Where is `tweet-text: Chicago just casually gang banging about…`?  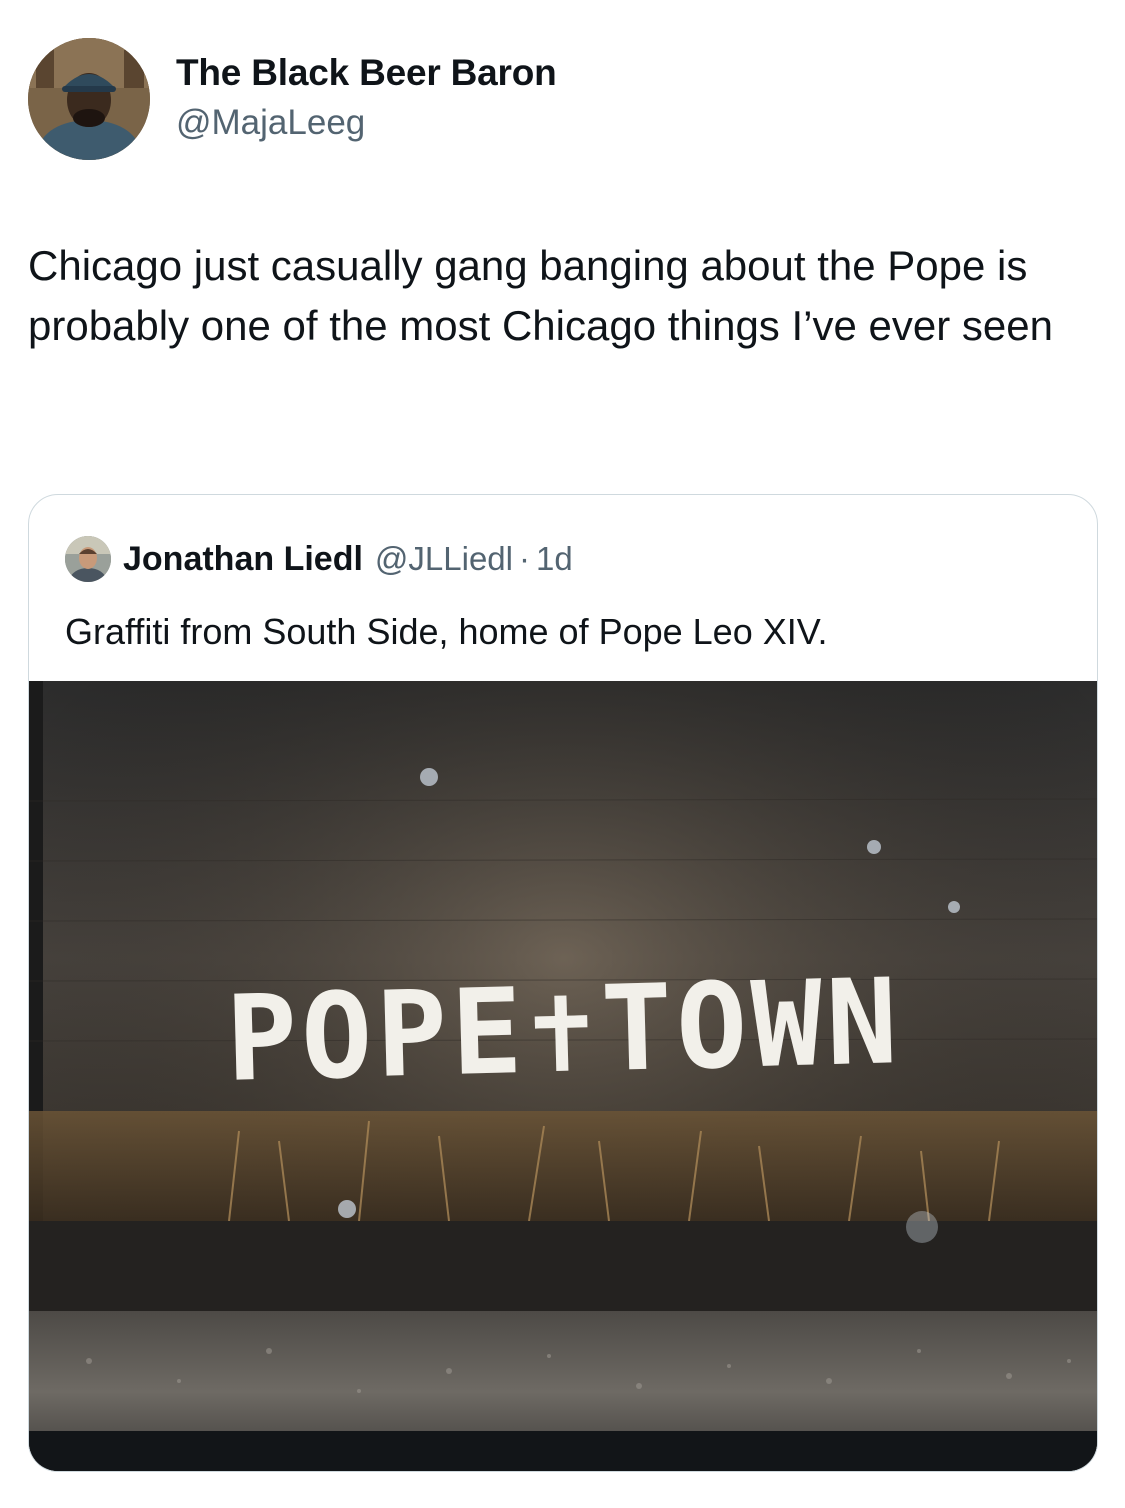
tweet-text: Chicago just casually gang banging about… is located at coordinates (540, 295).